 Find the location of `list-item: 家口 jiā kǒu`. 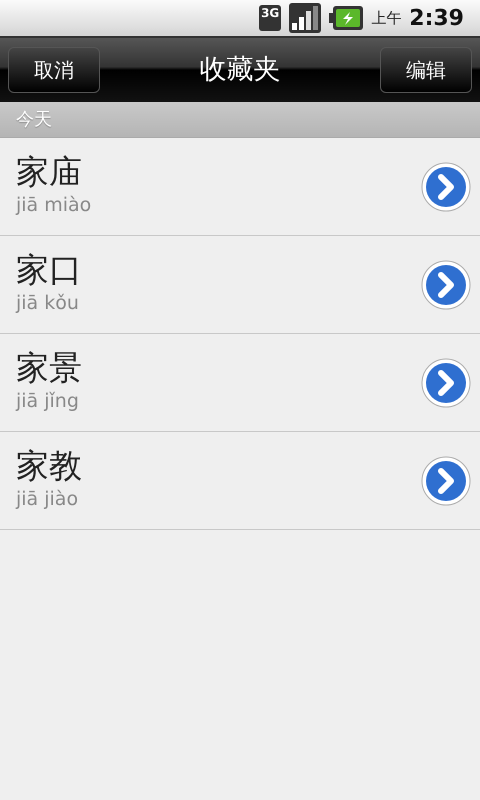

list-item: 家口 jiā kǒu is located at coordinates (240, 285).